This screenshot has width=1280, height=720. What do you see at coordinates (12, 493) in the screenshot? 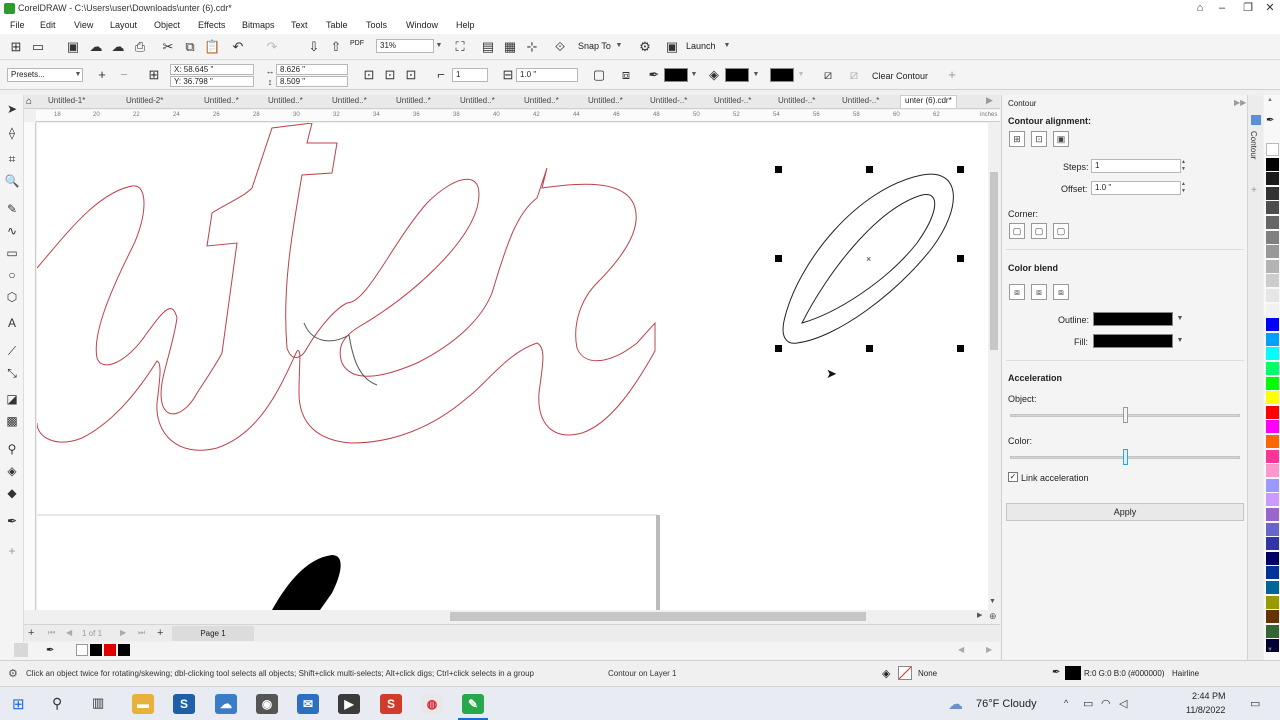
I see `smart-fill-tool-icon: ◆` at bounding box center [12, 493].